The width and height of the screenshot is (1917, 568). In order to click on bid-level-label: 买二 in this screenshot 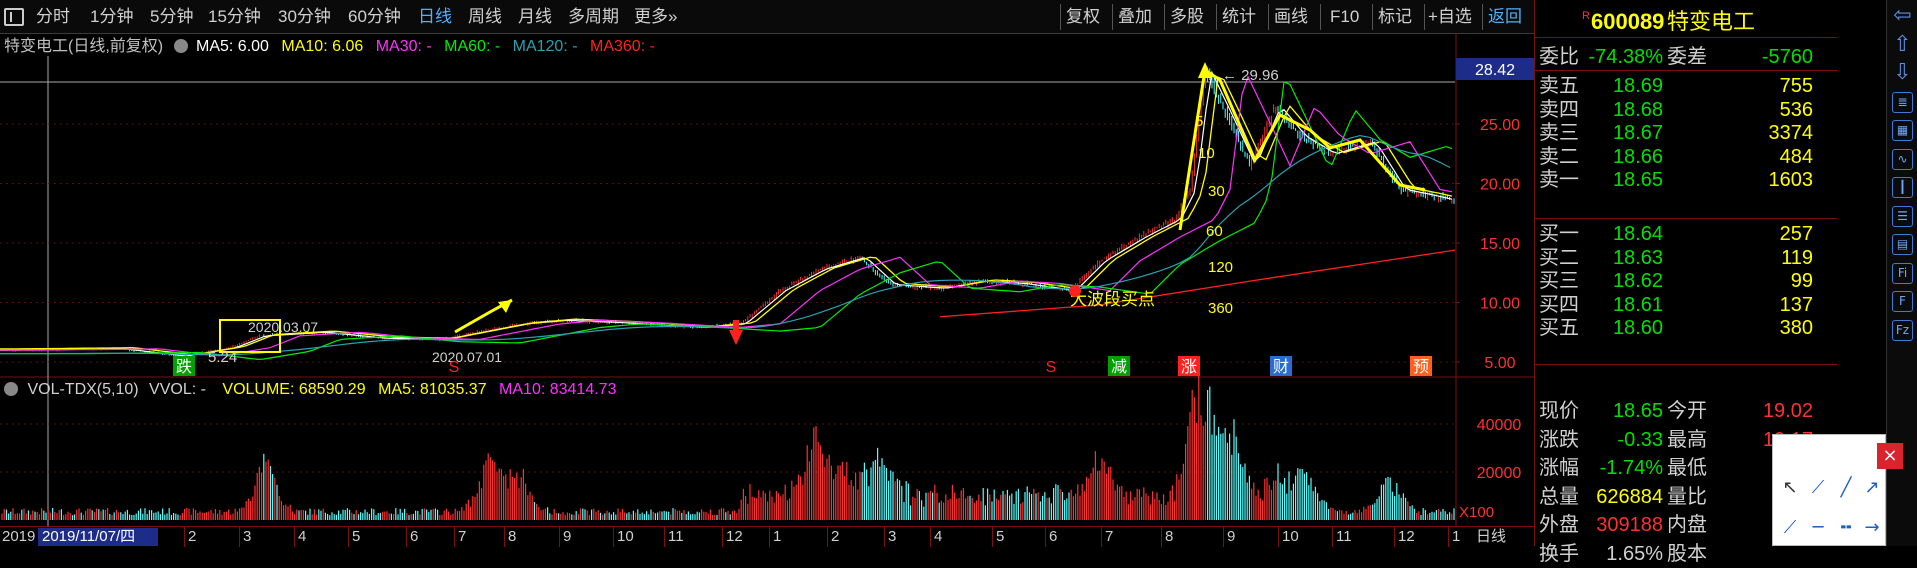, I will do `click(1559, 257)`.